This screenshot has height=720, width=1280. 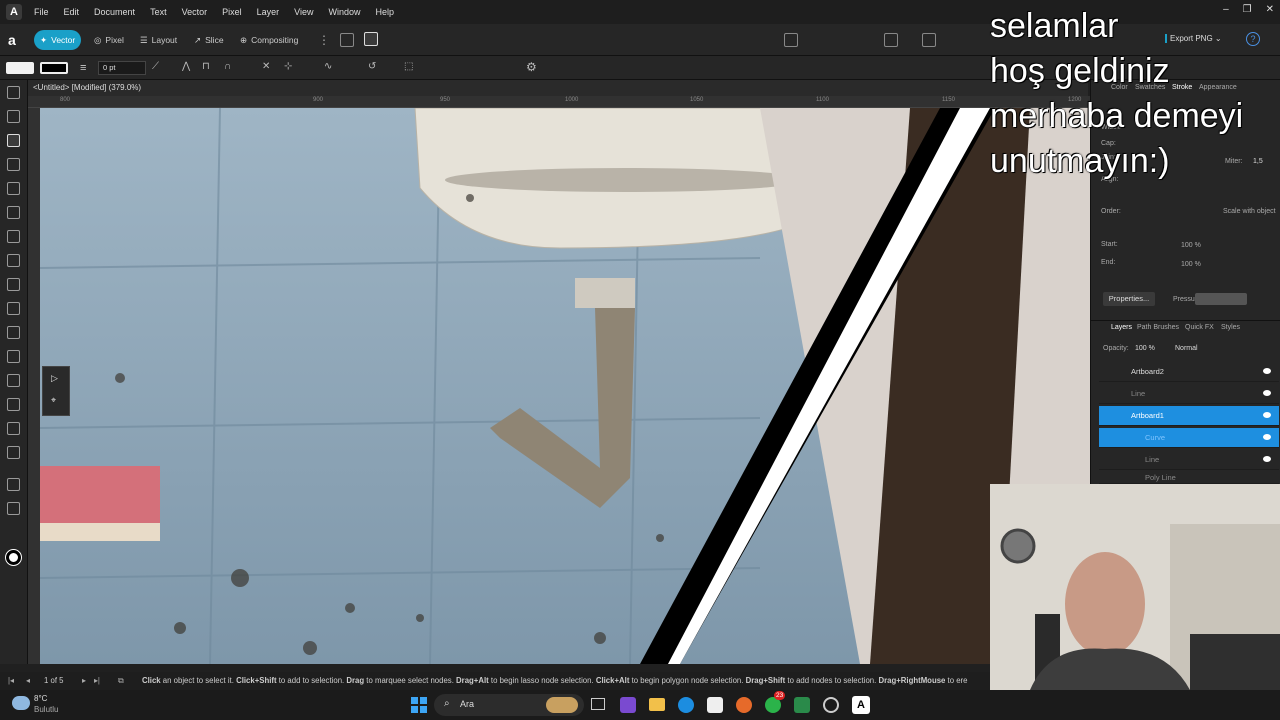 I want to click on search-box: ⌕ Ara, so click(x=509, y=705).